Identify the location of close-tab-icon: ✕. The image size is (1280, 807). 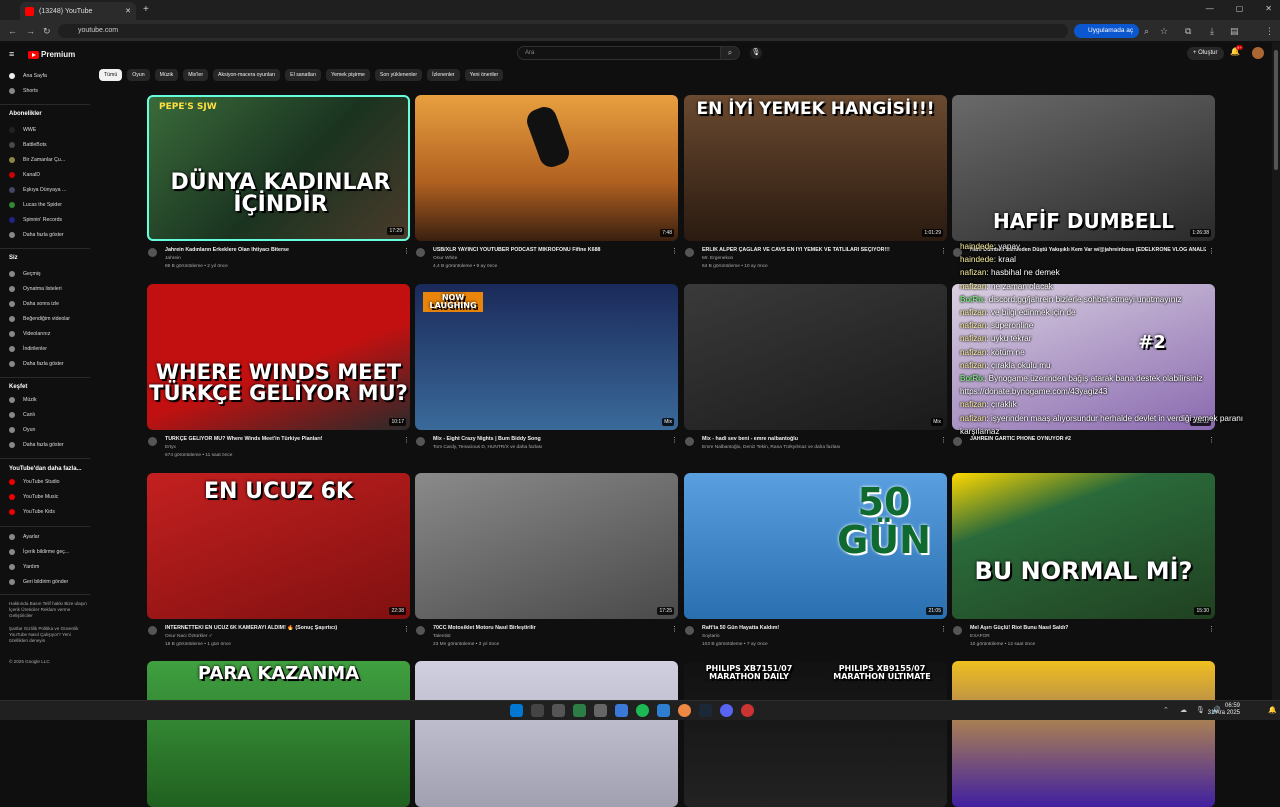
(128, 11).